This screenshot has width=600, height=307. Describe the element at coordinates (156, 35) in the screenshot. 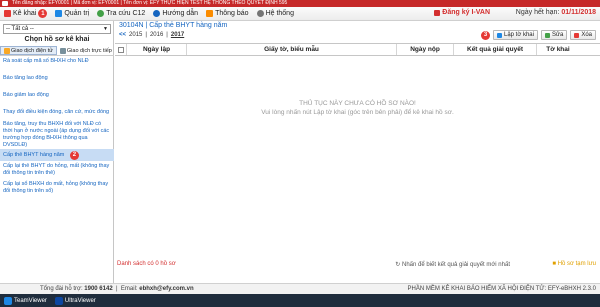

I see `year-link-2016: 2016` at that location.